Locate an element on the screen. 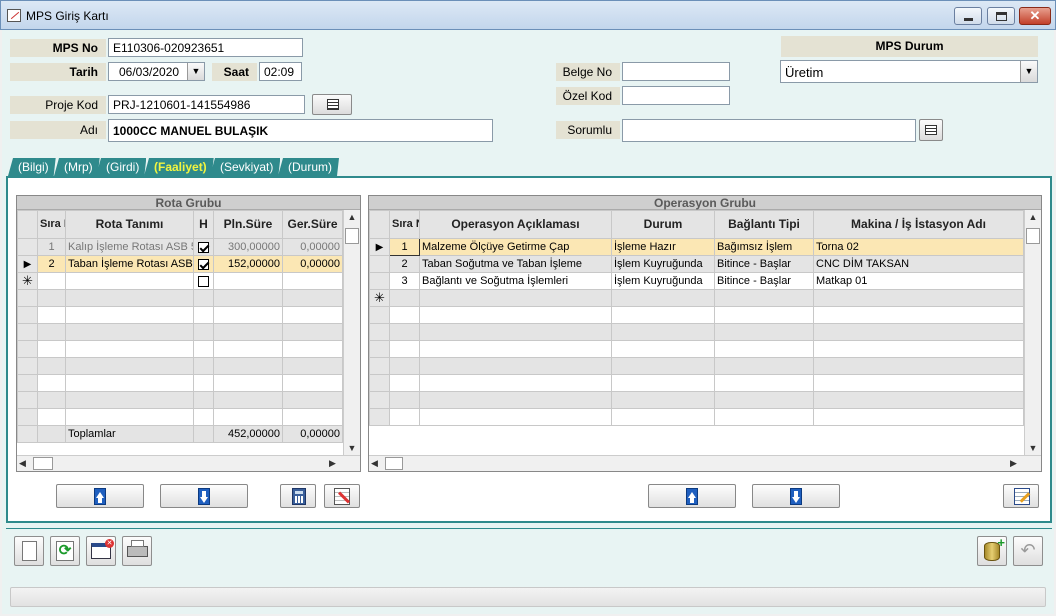 The width and height of the screenshot is (1056, 616). belge-no-field is located at coordinates (676, 71).